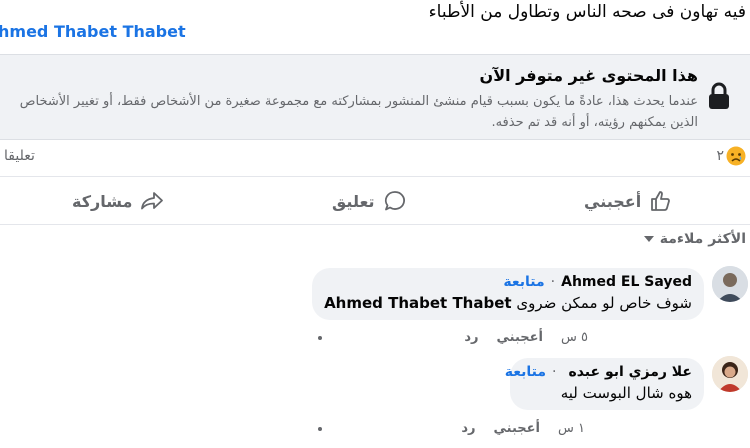 This screenshot has height=448, width=750. I want to click on comment-header: علا رمزي ابو عبده · متابعة, so click(598, 372).